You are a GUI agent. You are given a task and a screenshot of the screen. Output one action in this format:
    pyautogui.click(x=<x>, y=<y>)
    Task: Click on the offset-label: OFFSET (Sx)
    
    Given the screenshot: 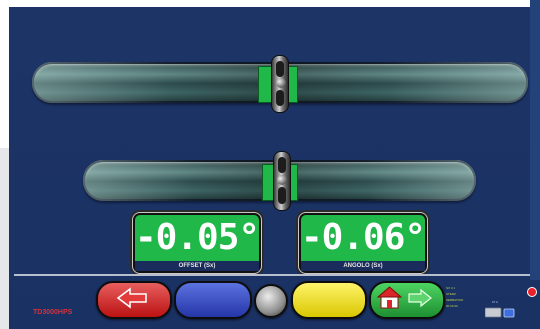 What is the action you would take?
    pyautogui.click(x=197, y=266)
    